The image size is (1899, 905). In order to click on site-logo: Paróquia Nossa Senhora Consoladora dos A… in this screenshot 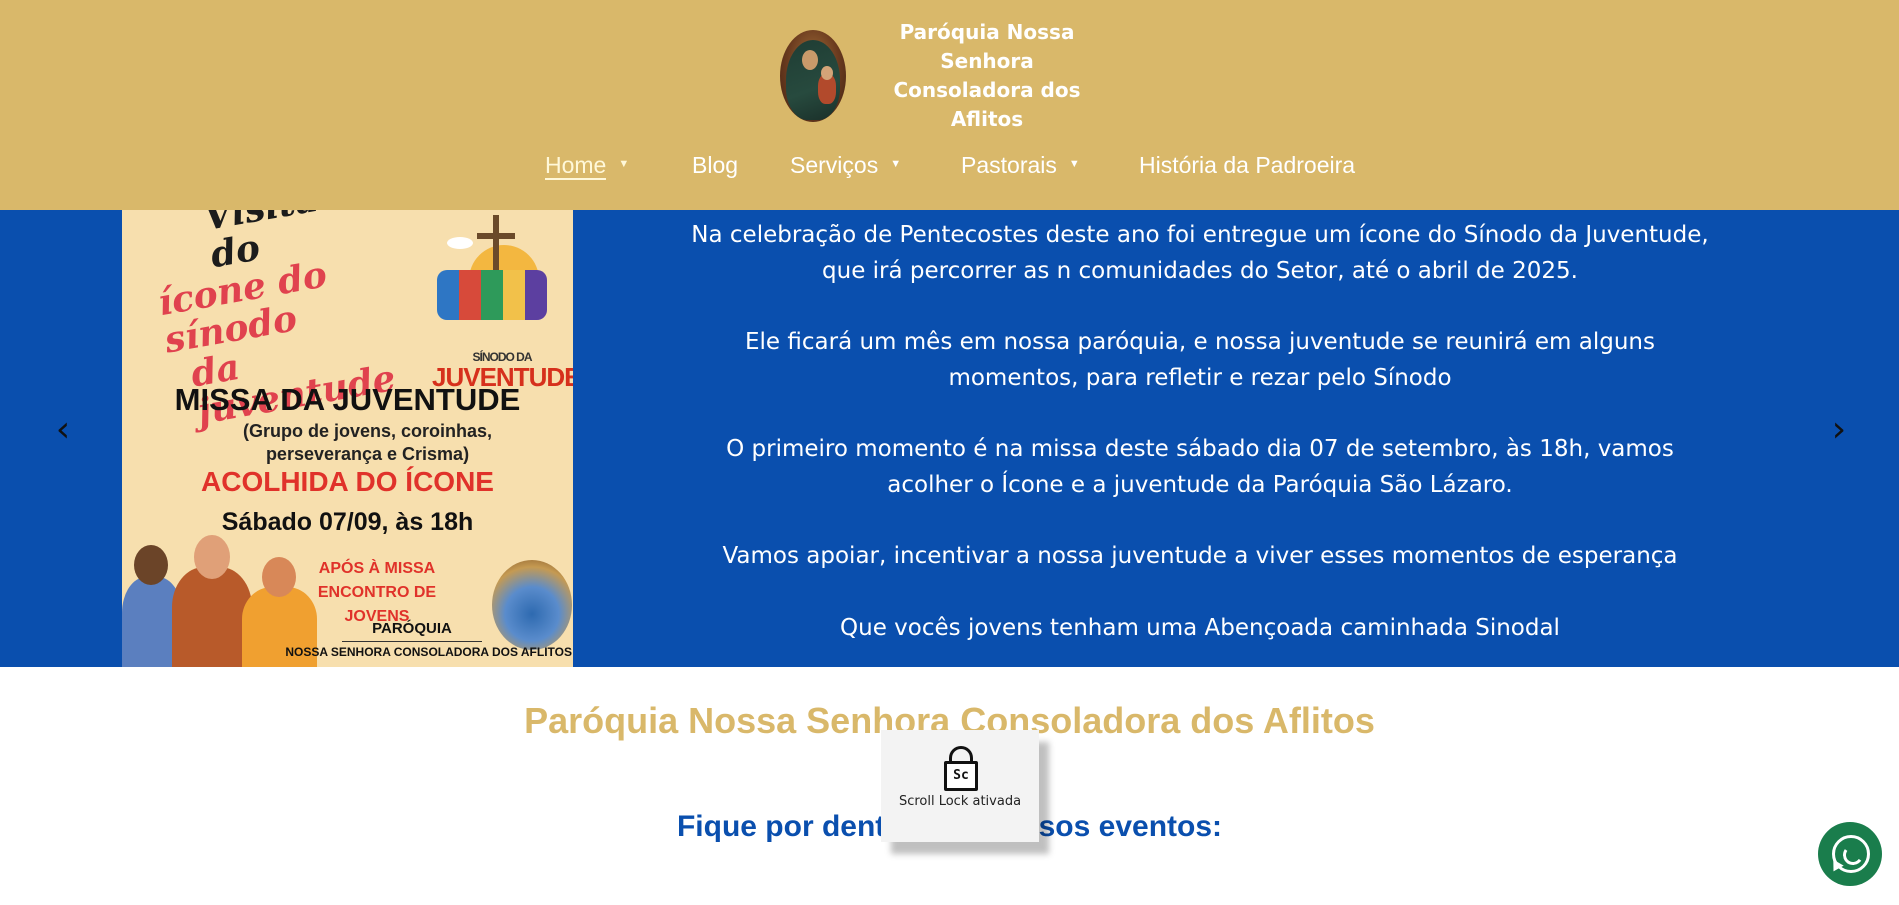, I will do `click(948, 76)`.